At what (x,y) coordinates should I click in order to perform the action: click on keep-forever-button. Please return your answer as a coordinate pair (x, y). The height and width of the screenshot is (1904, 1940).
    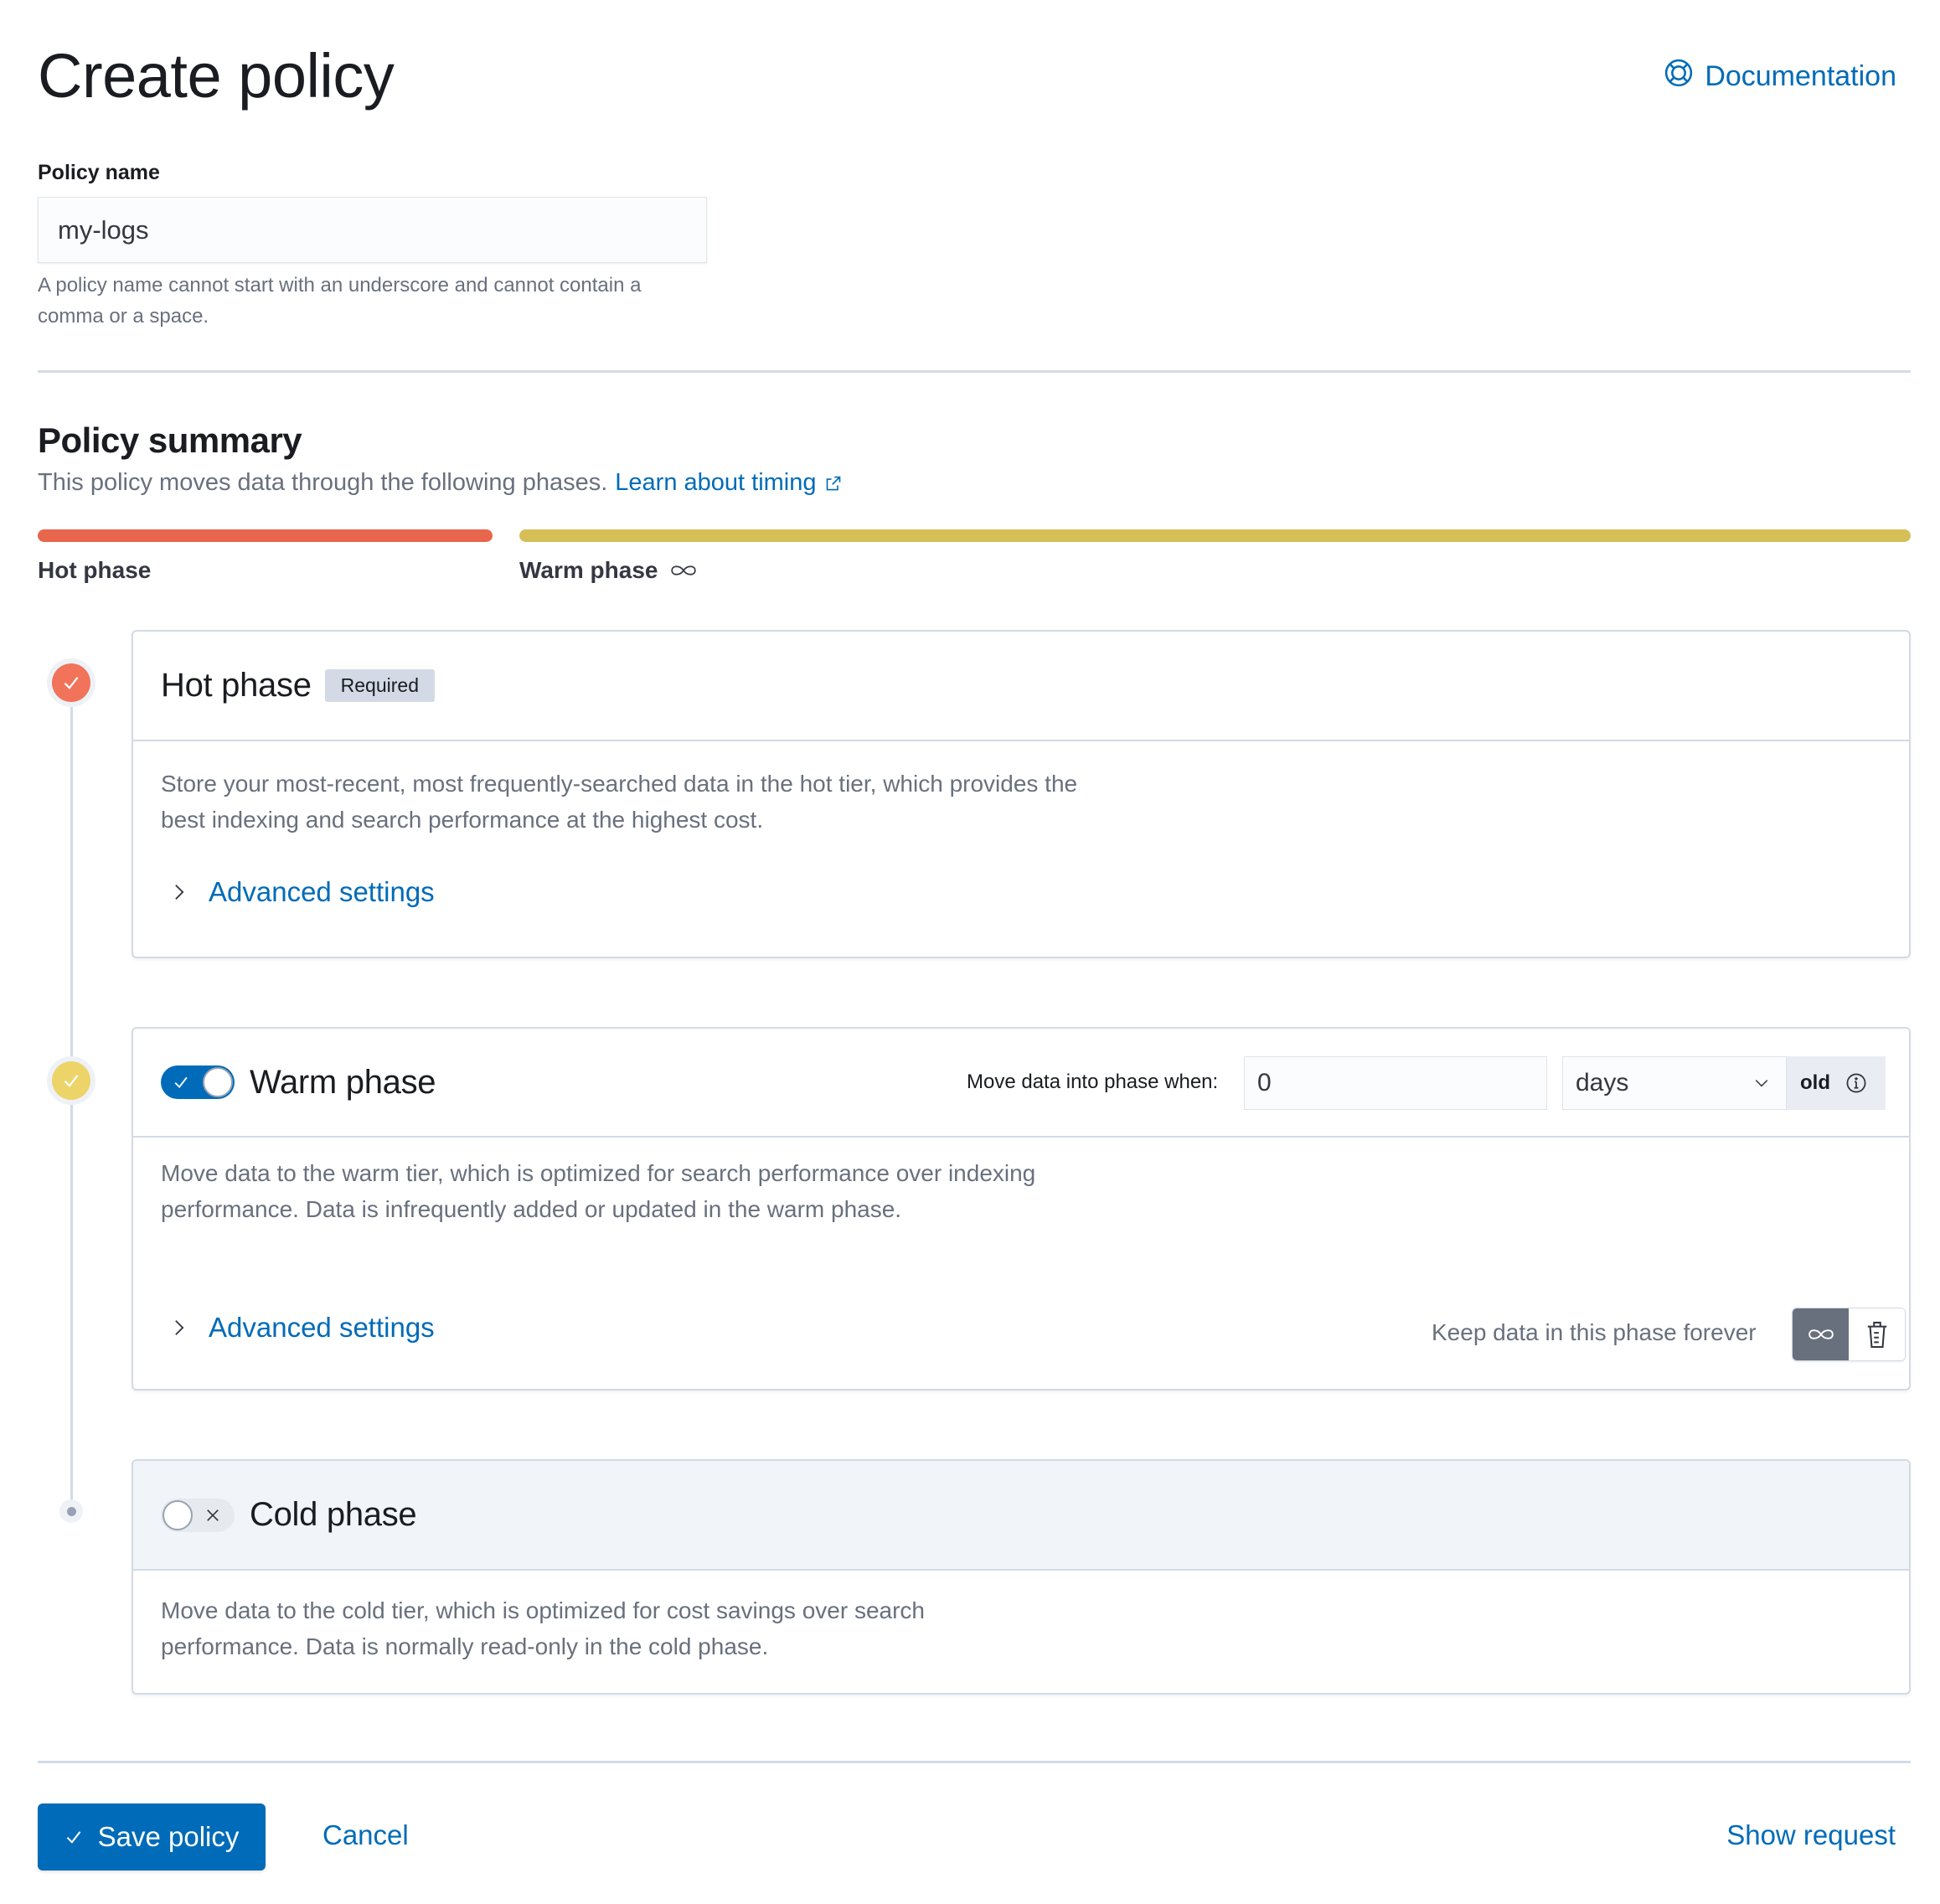
    Looking at the image, I should click on (1821, 1334).